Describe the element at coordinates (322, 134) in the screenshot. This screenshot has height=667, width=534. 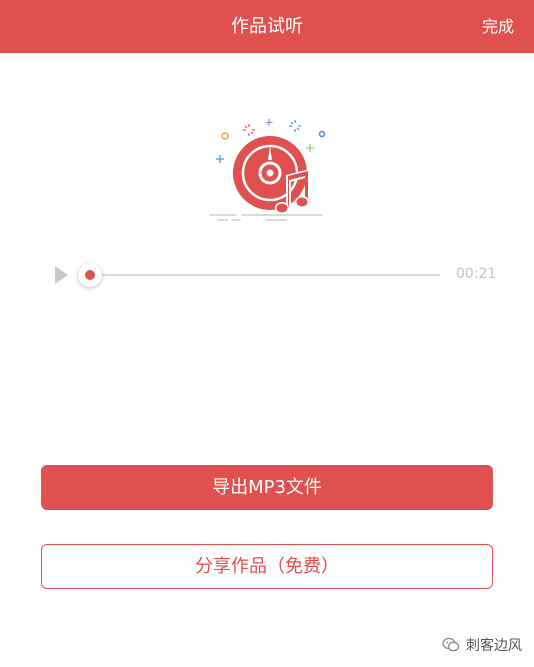
I see `sparkle-circle-blue` at that location.